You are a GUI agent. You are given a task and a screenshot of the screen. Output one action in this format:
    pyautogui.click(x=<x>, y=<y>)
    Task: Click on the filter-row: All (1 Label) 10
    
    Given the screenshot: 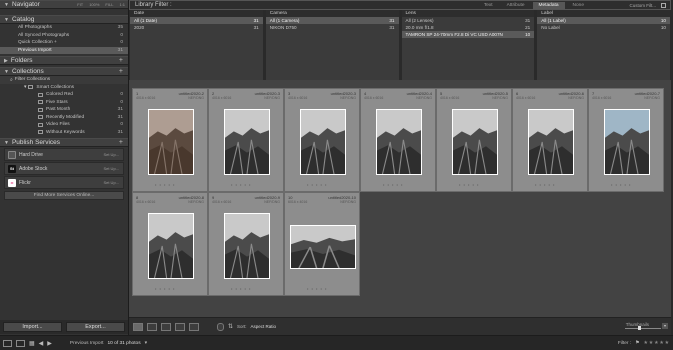 What is the action you would take?
    pyautogui.click(x=603, y=20)
    